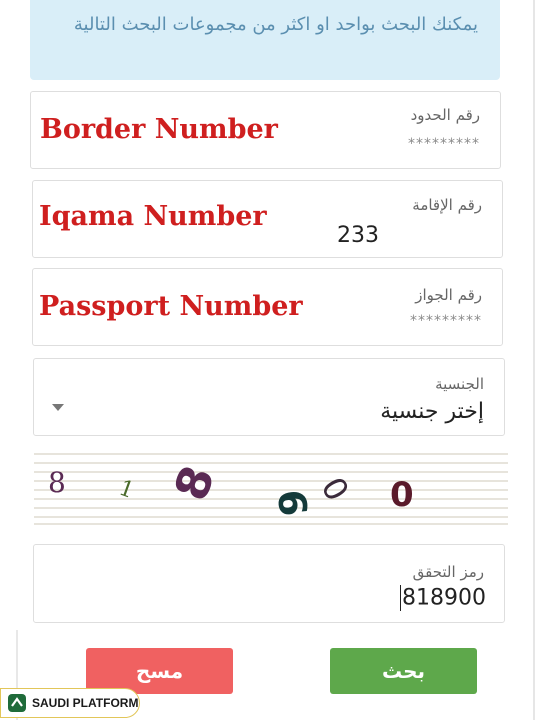 This screenshot has width=535, height=720. What do you see at coordinates (294, 503) in the screenshot?
I see `captcha-char-4: 9` at bounding box center [294, 503].